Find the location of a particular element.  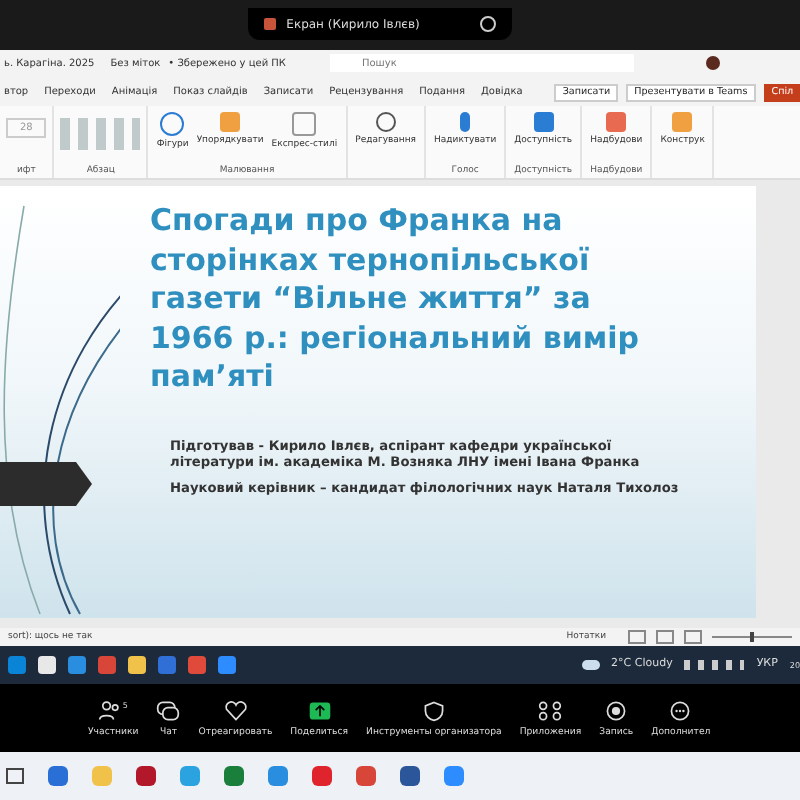

cloud-icon is located at coordinates (590, 664).